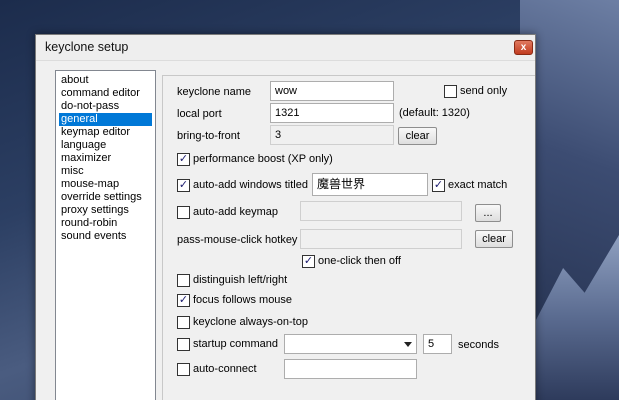 The height and width of the screenshot is (400, 619). I want to click on auto-add-windows-box: ✓, so click(183, 185).